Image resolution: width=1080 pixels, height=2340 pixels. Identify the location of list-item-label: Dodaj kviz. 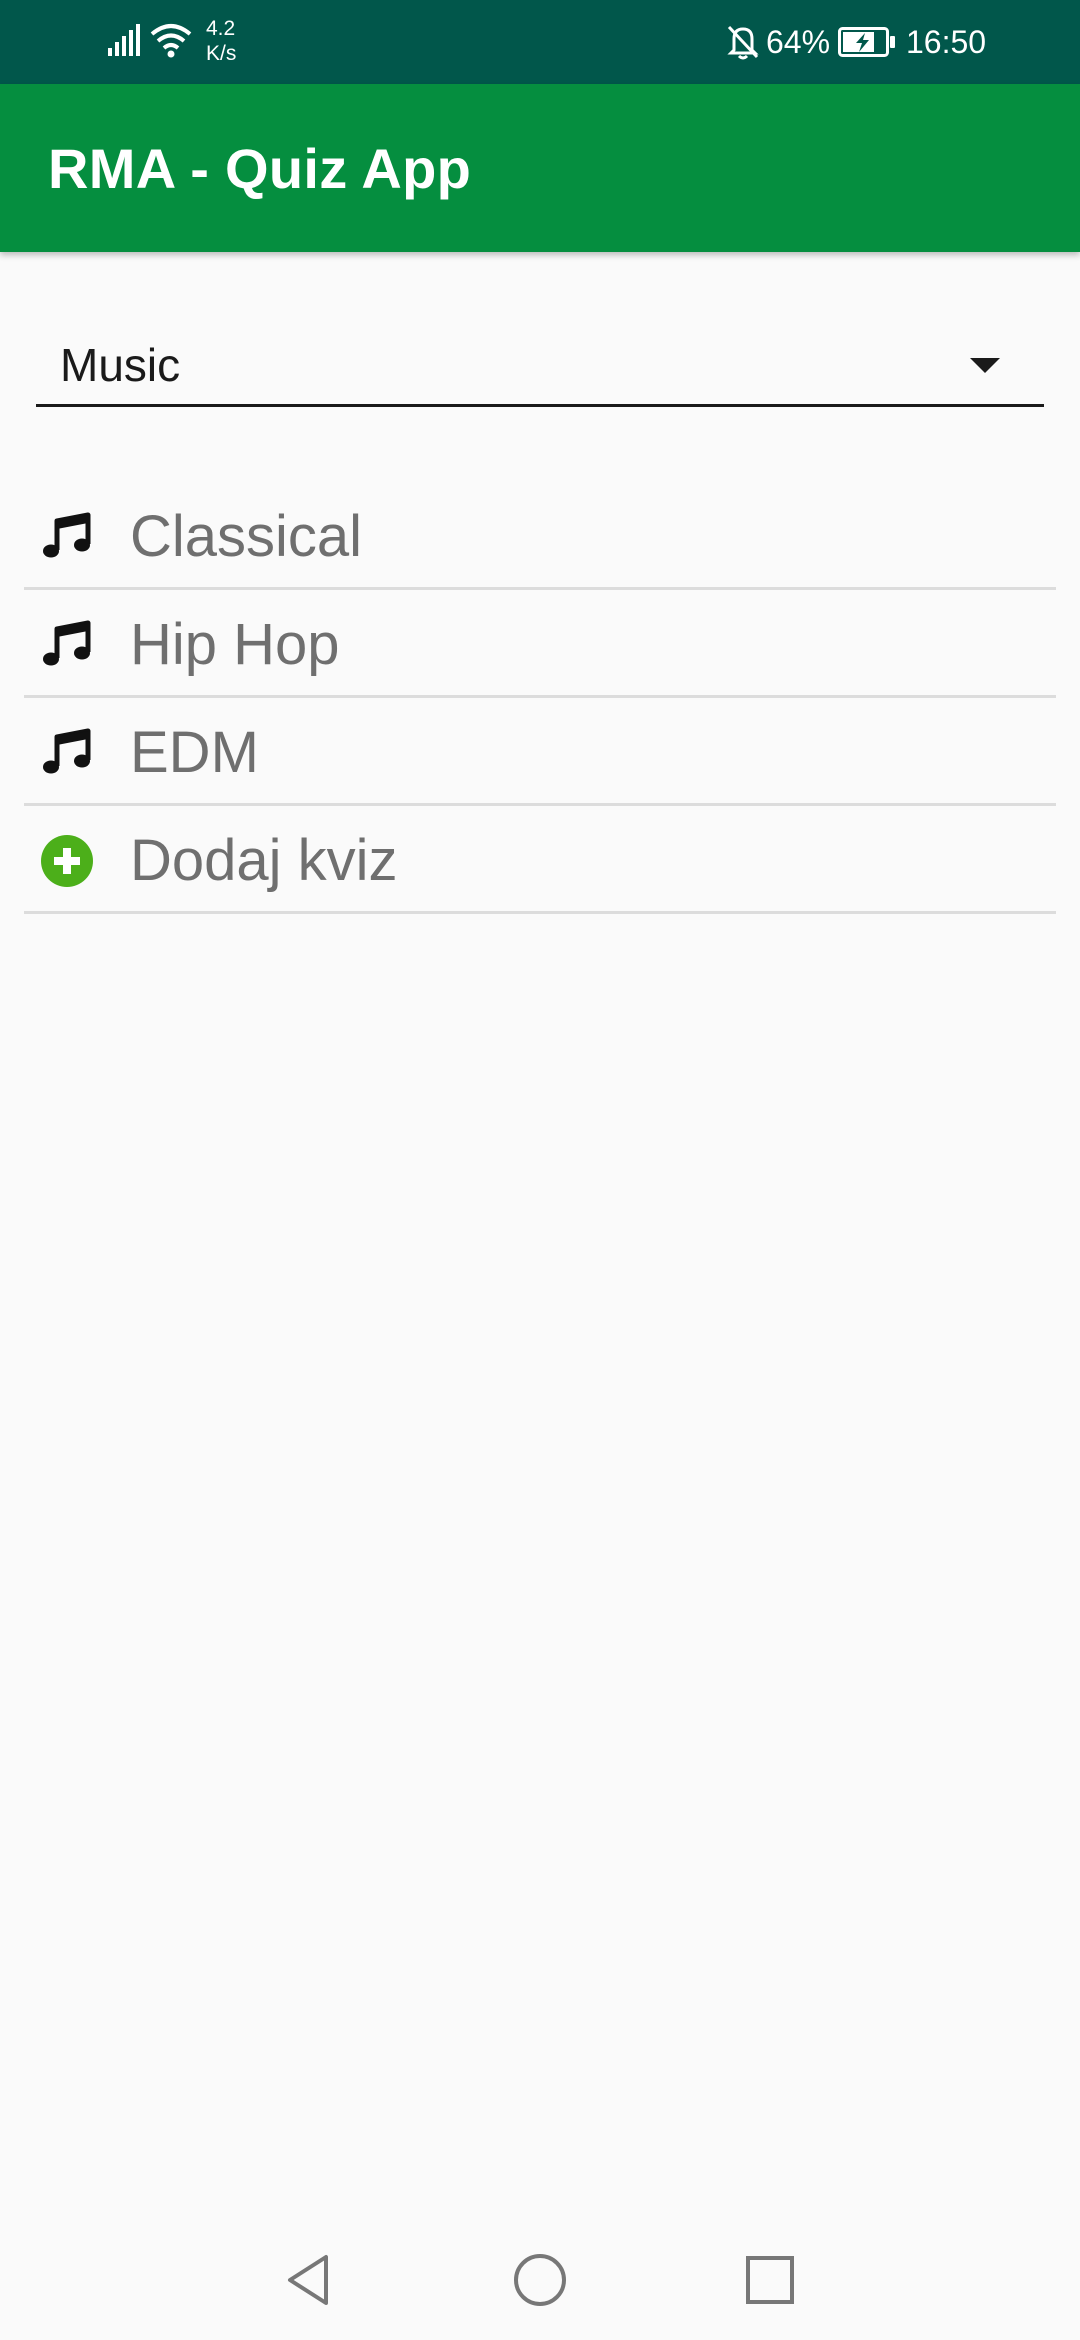
(264, 860).